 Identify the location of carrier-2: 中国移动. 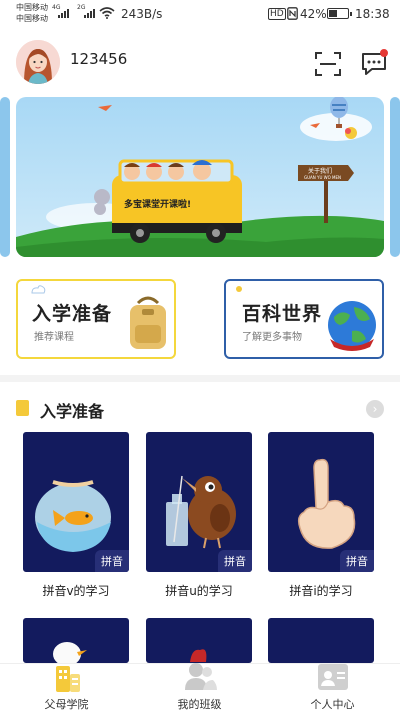
(32, 18).